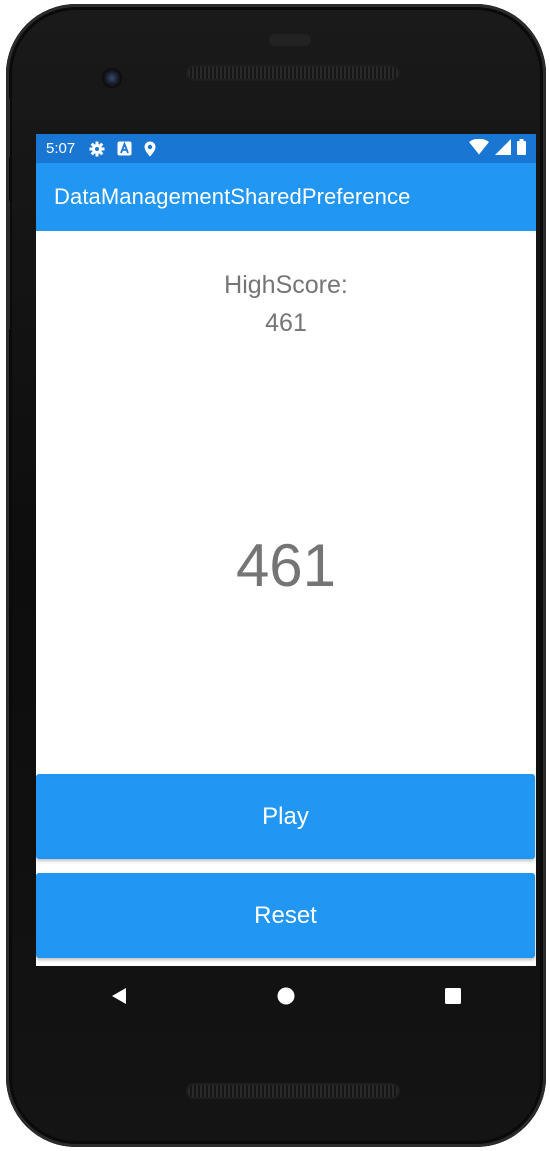 This screenshot has width=550, height=1151. Describe the element at coordinates (285, 915) in the screenshot. I see `reset-button: Reset` at that location.